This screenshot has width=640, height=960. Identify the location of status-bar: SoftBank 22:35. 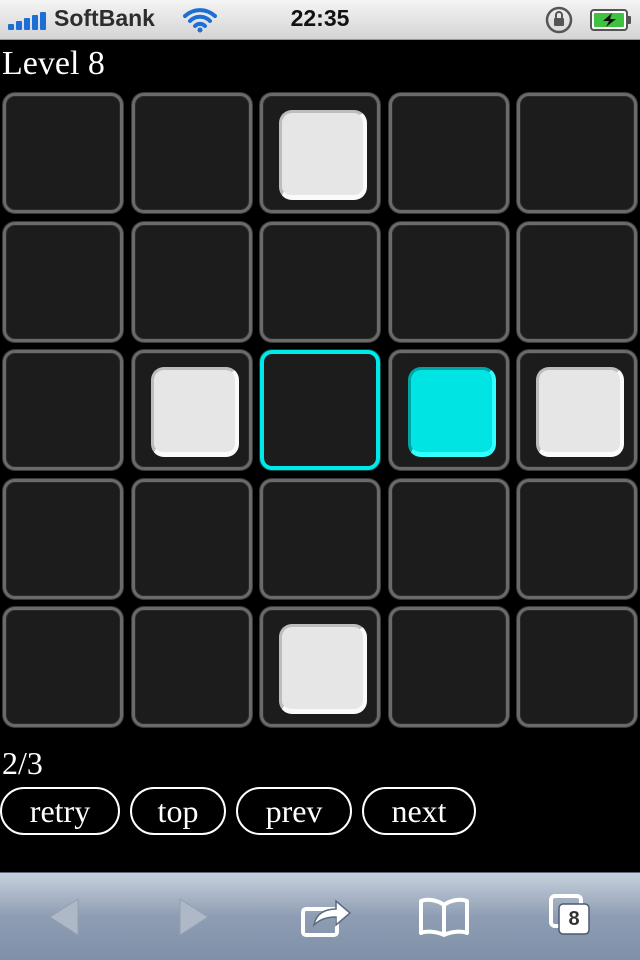
(320, 20).